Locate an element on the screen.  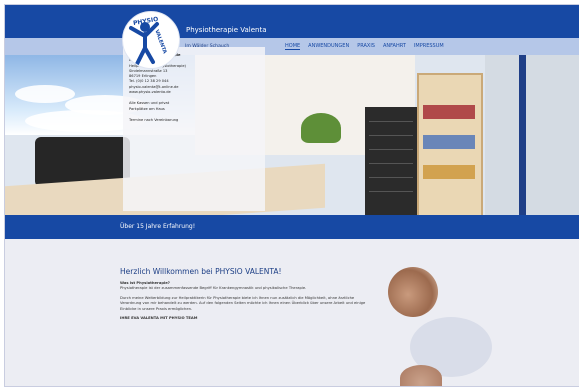
logo: PHYSIO VALENTA is located at coordinates (151, 40).